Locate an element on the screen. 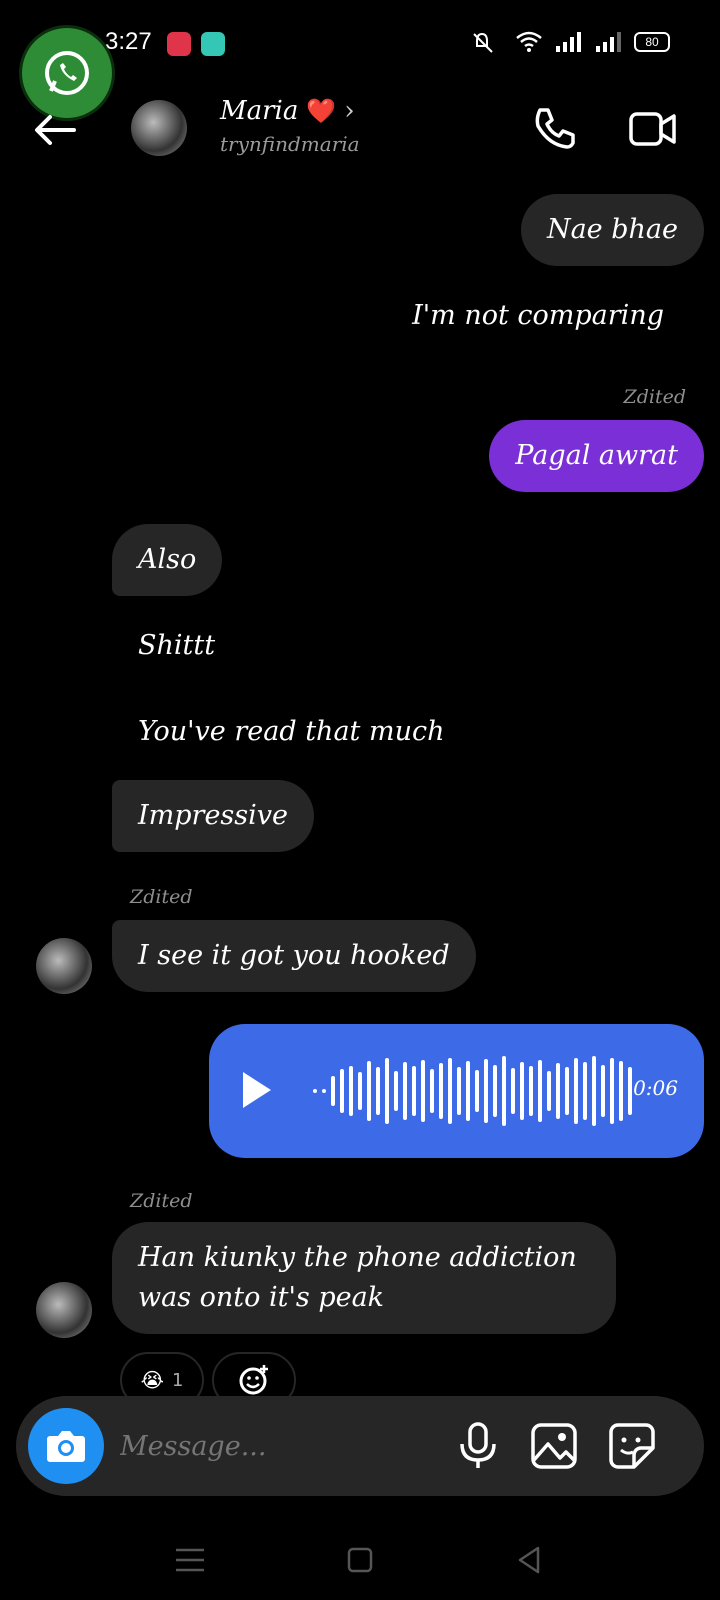 Image resolution: width=720 pixels, height=1600 pixels. contact-name: Maria ❤️ › is located at coordinates (287, 111).